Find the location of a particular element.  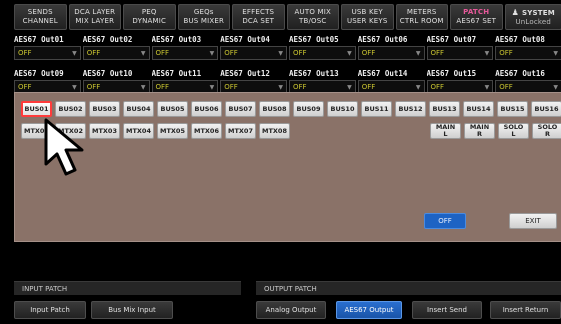

tab-label-bottom: CTRL ROOM is located at coordinates (421, 21).